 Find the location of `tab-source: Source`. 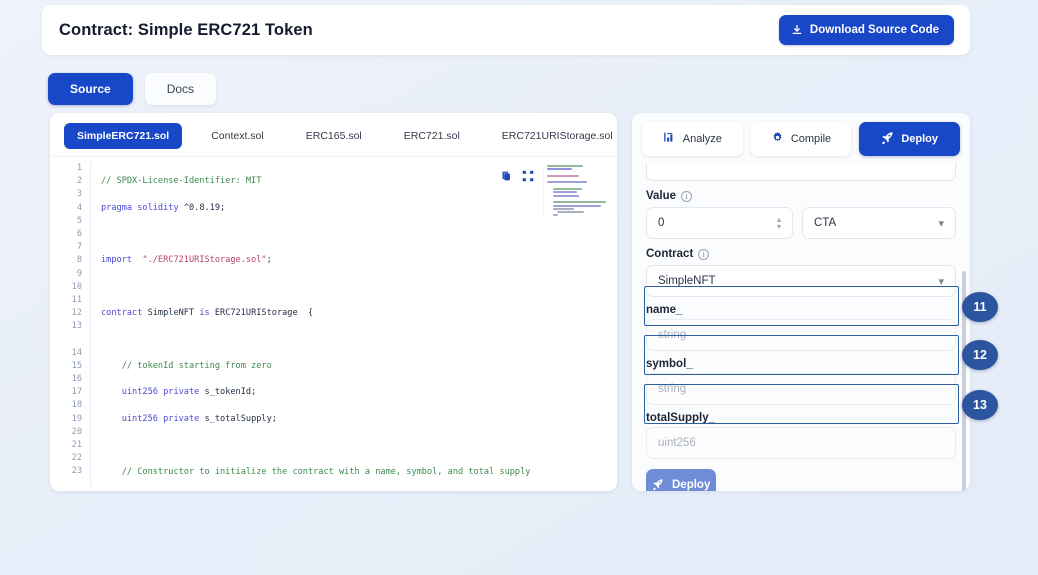

tab-source: Source is located at coordinates (90, 89).